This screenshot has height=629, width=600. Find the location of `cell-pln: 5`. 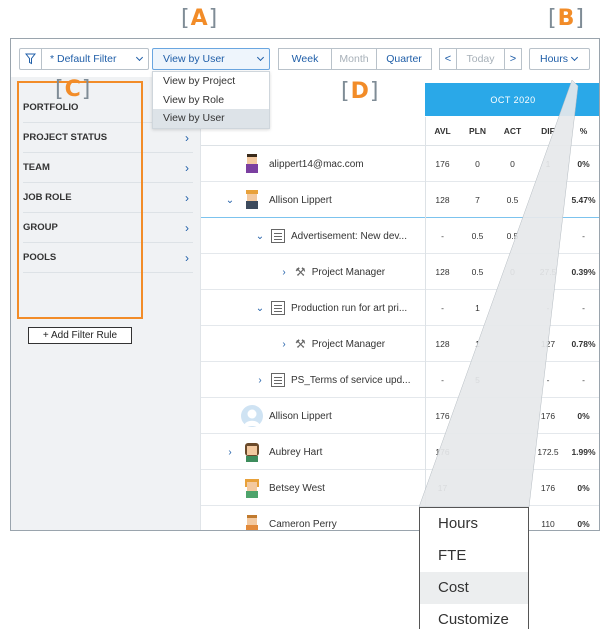

cell-pln: 5 is located at coordinates (477, 380).